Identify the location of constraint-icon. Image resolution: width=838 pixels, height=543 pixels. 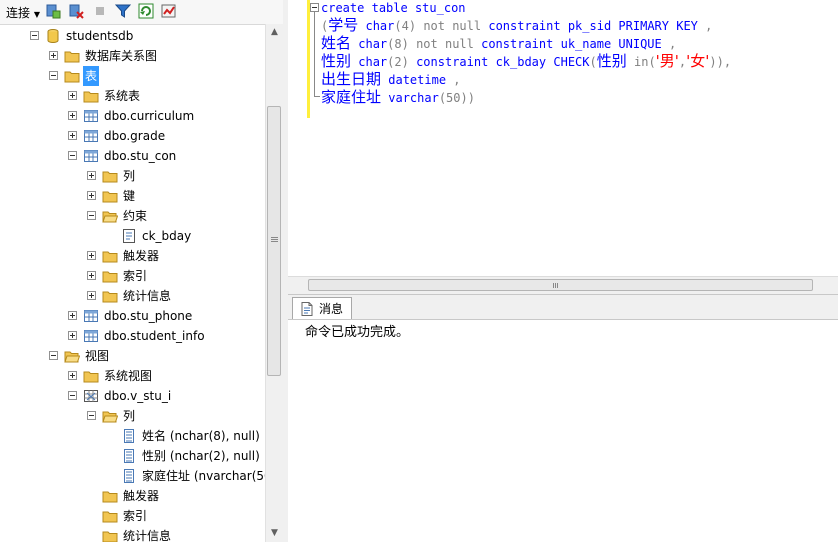
(129, 236).